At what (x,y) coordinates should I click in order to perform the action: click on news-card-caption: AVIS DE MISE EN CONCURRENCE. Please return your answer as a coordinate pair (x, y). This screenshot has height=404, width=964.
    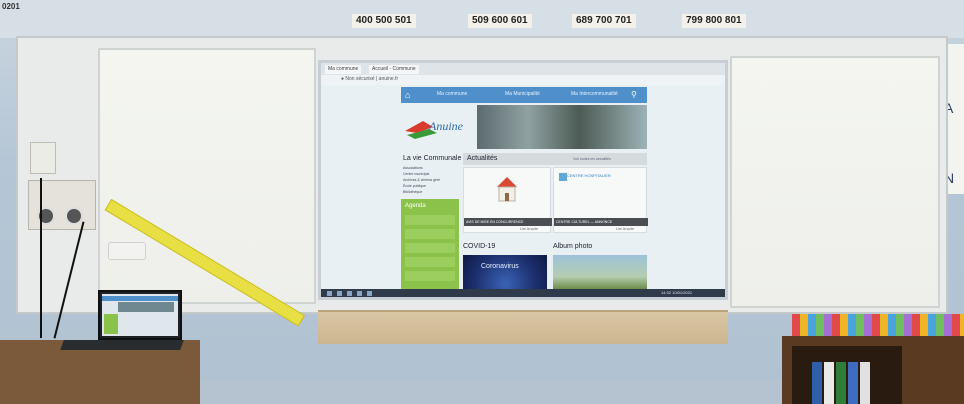
    Looking at the image, I should click on (508, 222).